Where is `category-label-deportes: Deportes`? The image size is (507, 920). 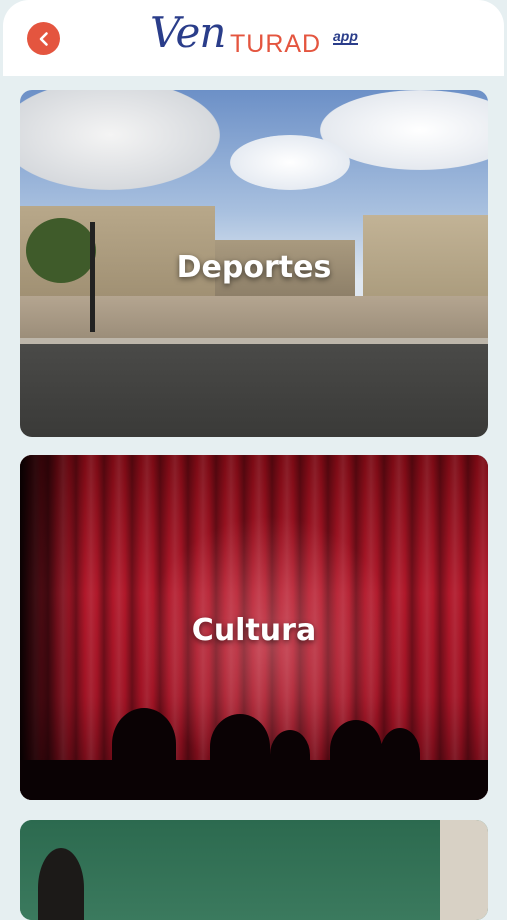
category-label-deportes: Deportes is located at coordinates (254, 267).